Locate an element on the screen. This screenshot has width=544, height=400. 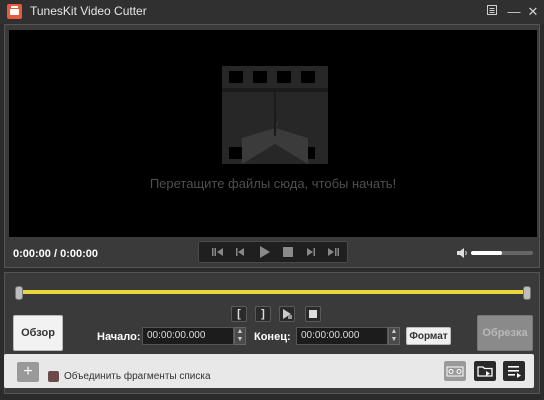
end-time-input: 00:00:00.000 is located at coordinates (342, 336).